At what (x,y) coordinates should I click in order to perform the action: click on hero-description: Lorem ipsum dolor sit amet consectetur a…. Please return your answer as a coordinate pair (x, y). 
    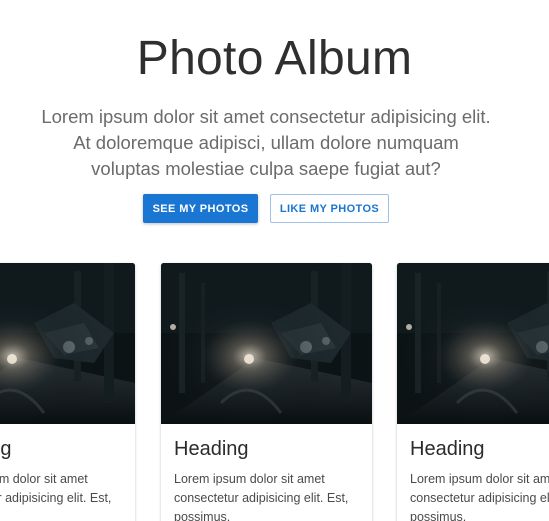
    Looking at the image, I should click on (266, 142).